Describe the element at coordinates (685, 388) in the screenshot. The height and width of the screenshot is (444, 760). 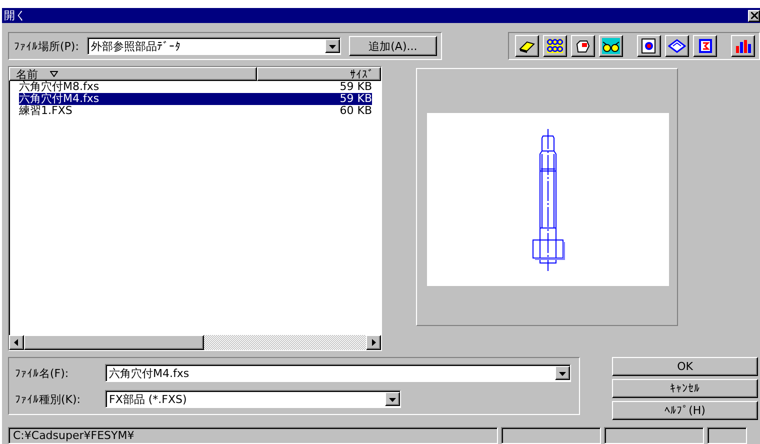
I see `dialog-button: ｷｬﾝｾﾙ` at that location.